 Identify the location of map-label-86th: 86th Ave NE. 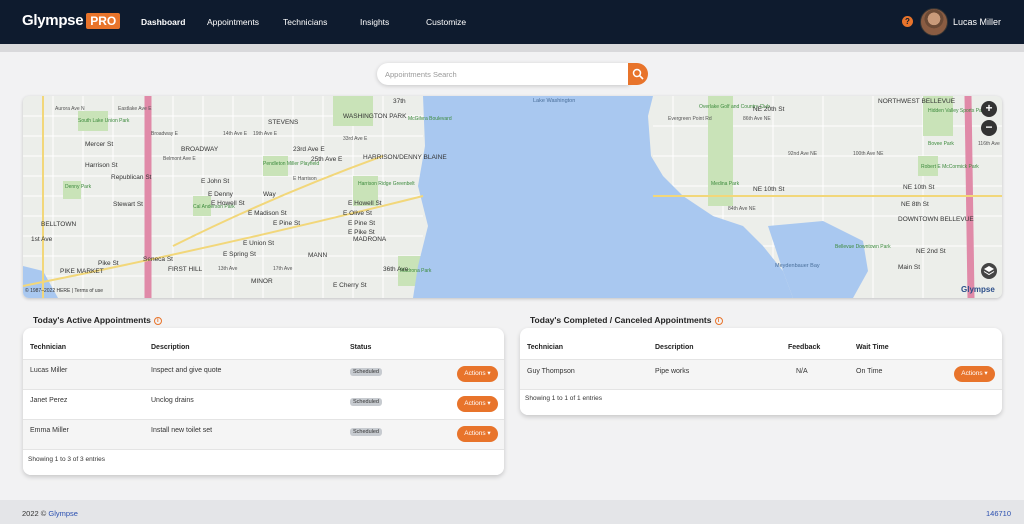
(757, 119).